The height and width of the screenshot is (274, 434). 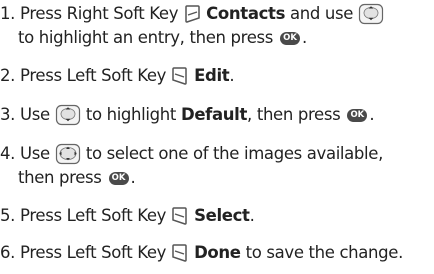 I want to click on step-2-line: 2. Press Left Soft Key Edit ., so click(x=117, y=76).